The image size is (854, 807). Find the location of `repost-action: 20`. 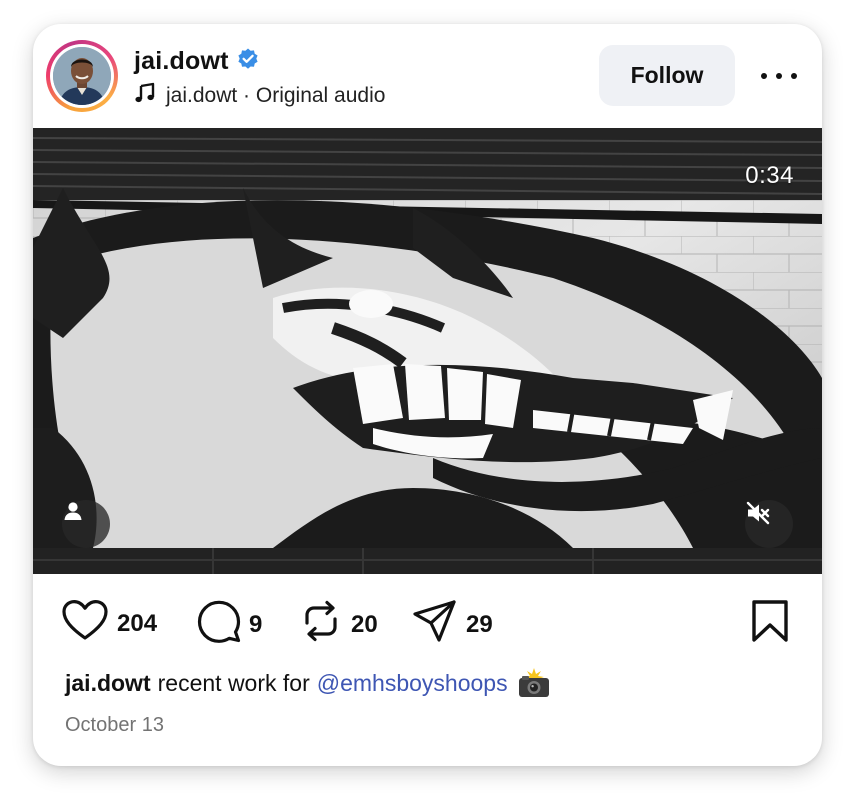

repost-action: 20 is located at coordinates (338, 624).